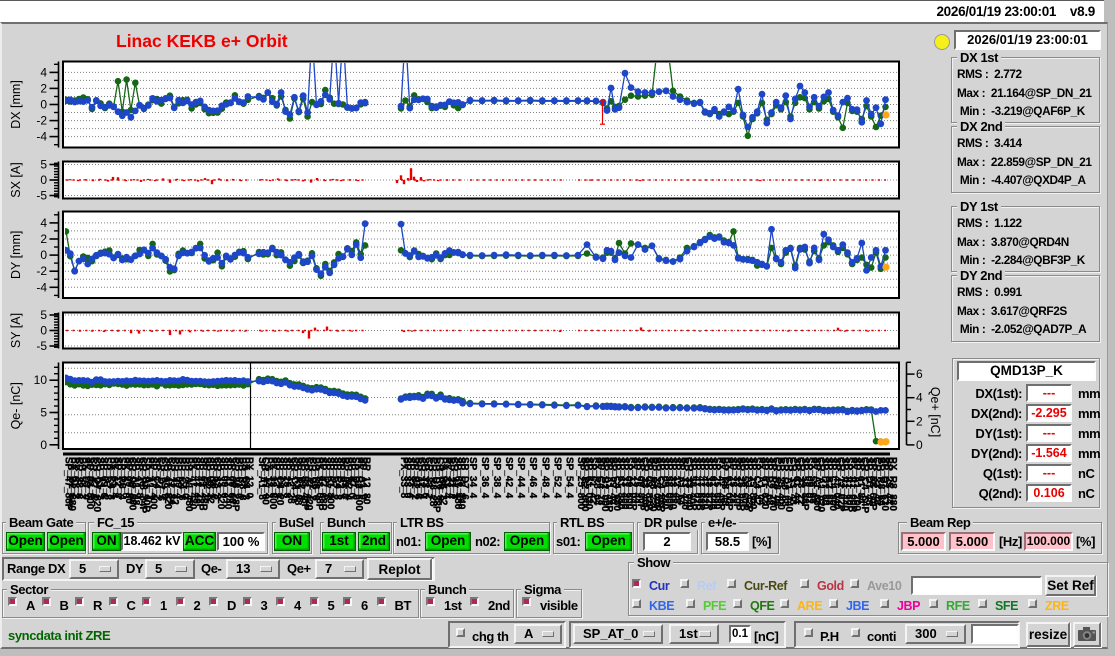 The width and height of the screenshot is (1115, 656). I want to click on svg-text: Qe+ [nC], so click(935, 412).